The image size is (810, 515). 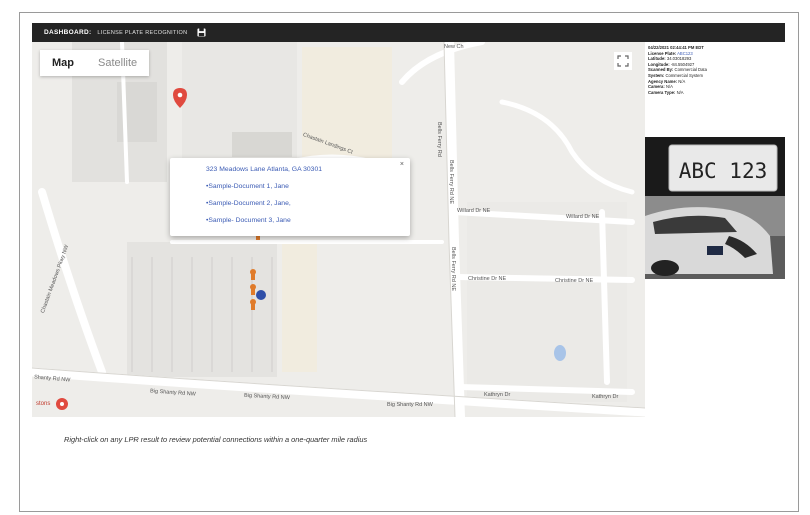 I want to click on popup-document-link: •Sample-Document 2, Jane,, so click(x=308, y=203).